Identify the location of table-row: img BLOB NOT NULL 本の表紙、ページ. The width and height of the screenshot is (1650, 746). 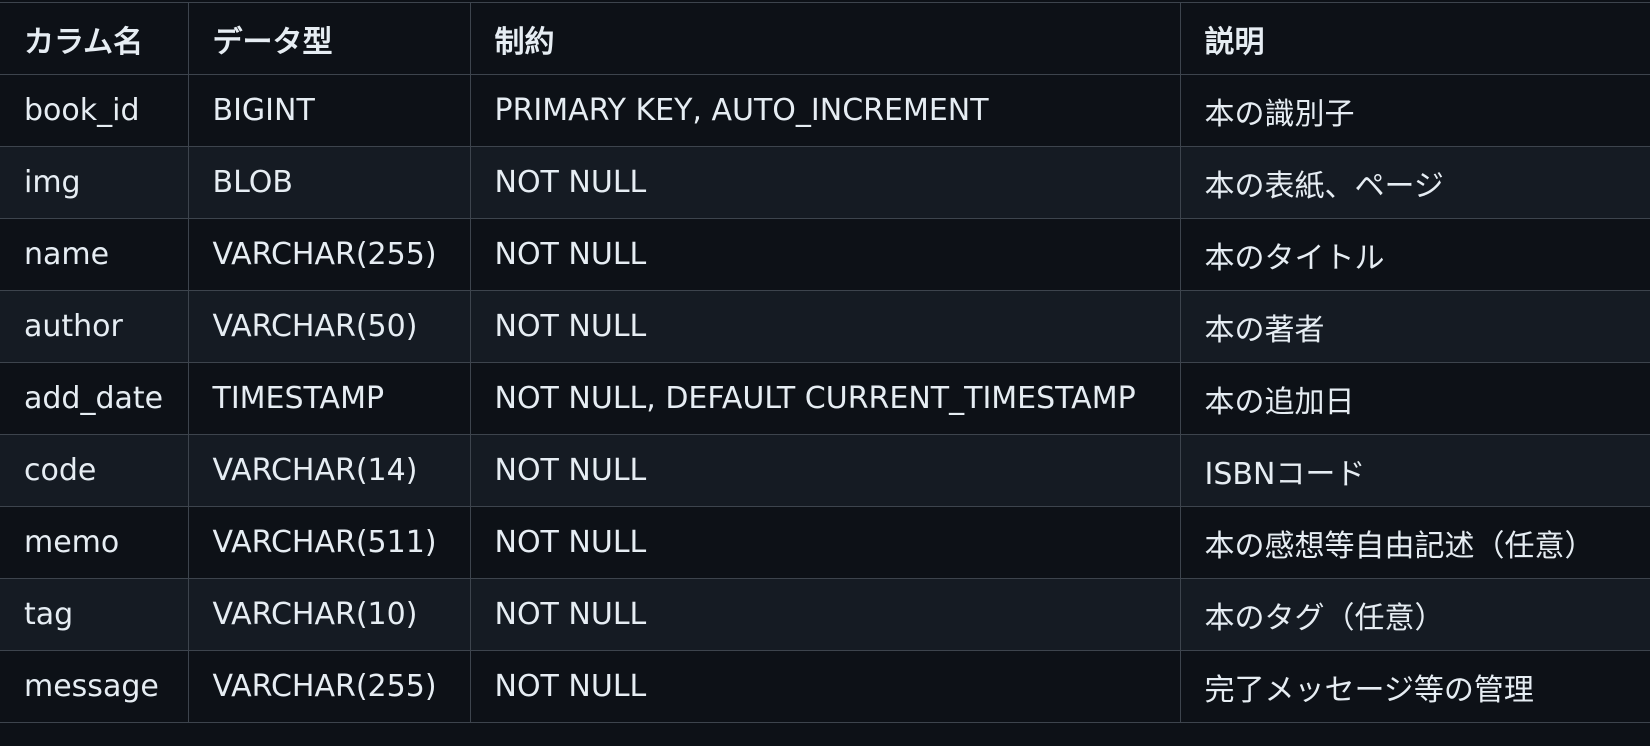
(825, 182).